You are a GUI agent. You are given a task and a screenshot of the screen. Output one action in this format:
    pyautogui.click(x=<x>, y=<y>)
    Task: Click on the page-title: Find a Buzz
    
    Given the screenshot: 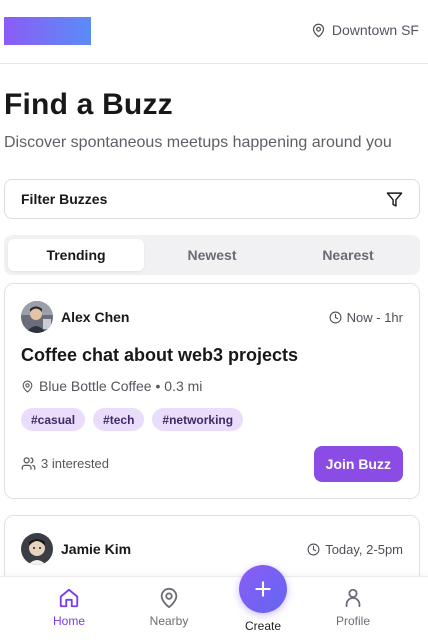 What is the action you would take?
    pyautogui.click(x=88, y=104)
    